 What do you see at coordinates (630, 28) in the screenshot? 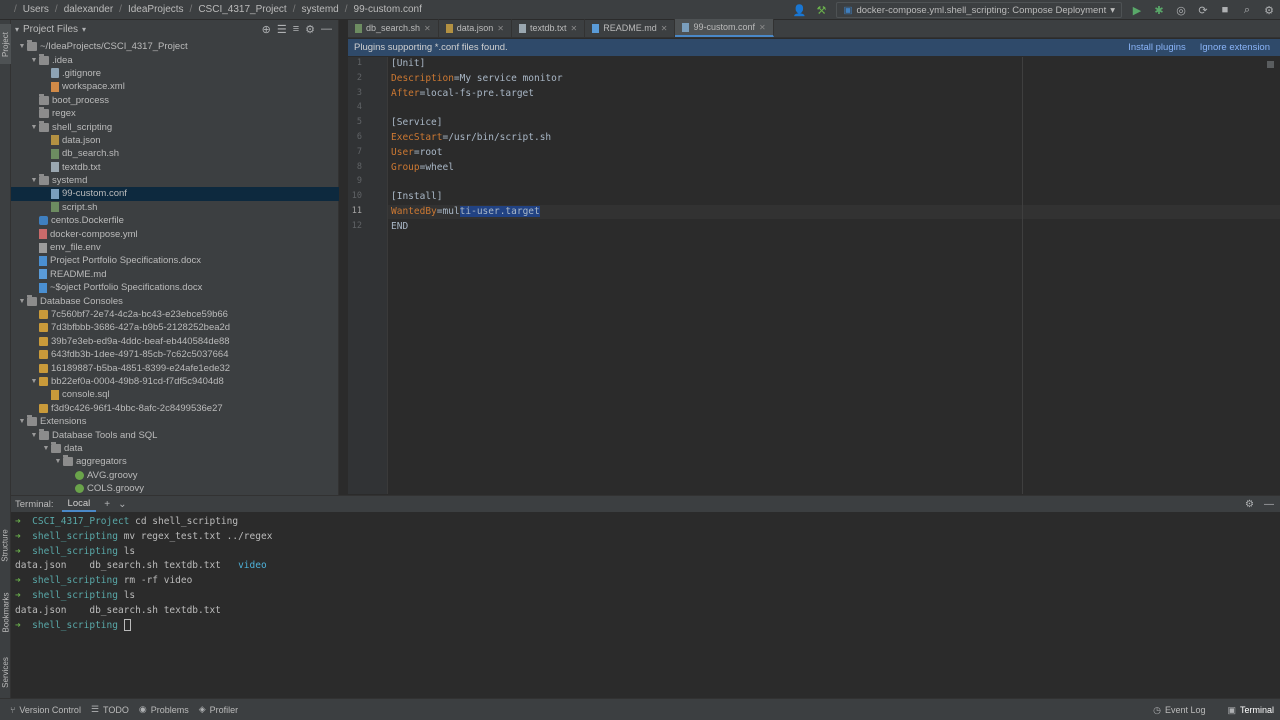
I see `editor-tab: README.md ✕` at bounding box center [630, 28].